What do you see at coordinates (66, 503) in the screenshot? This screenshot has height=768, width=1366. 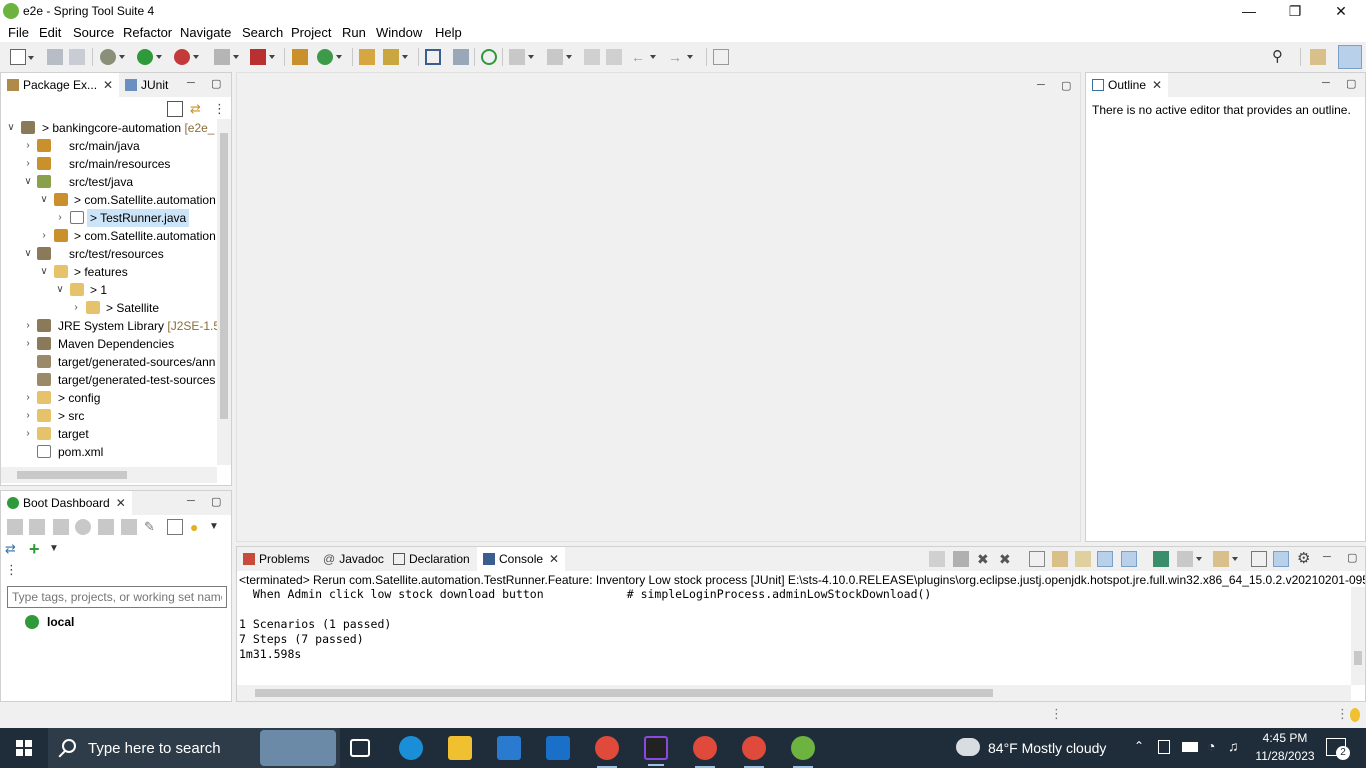 I see `tab-boot-dashboard: Boot Dashboard ✕` at bounding box center [66, 503].